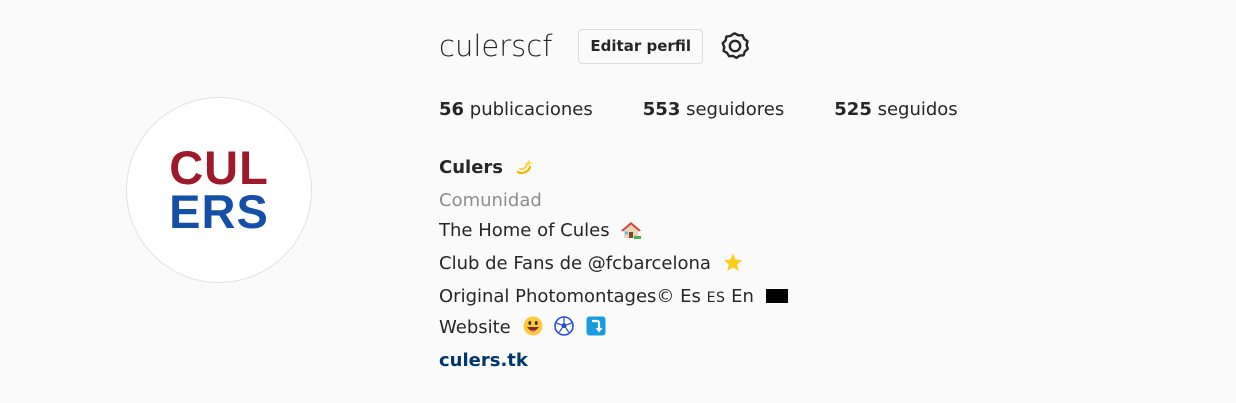  What do you see at coordinates (735, 109) in the screenshot?
I see `followers-label: seguidores` at bounding box center [735, 109].